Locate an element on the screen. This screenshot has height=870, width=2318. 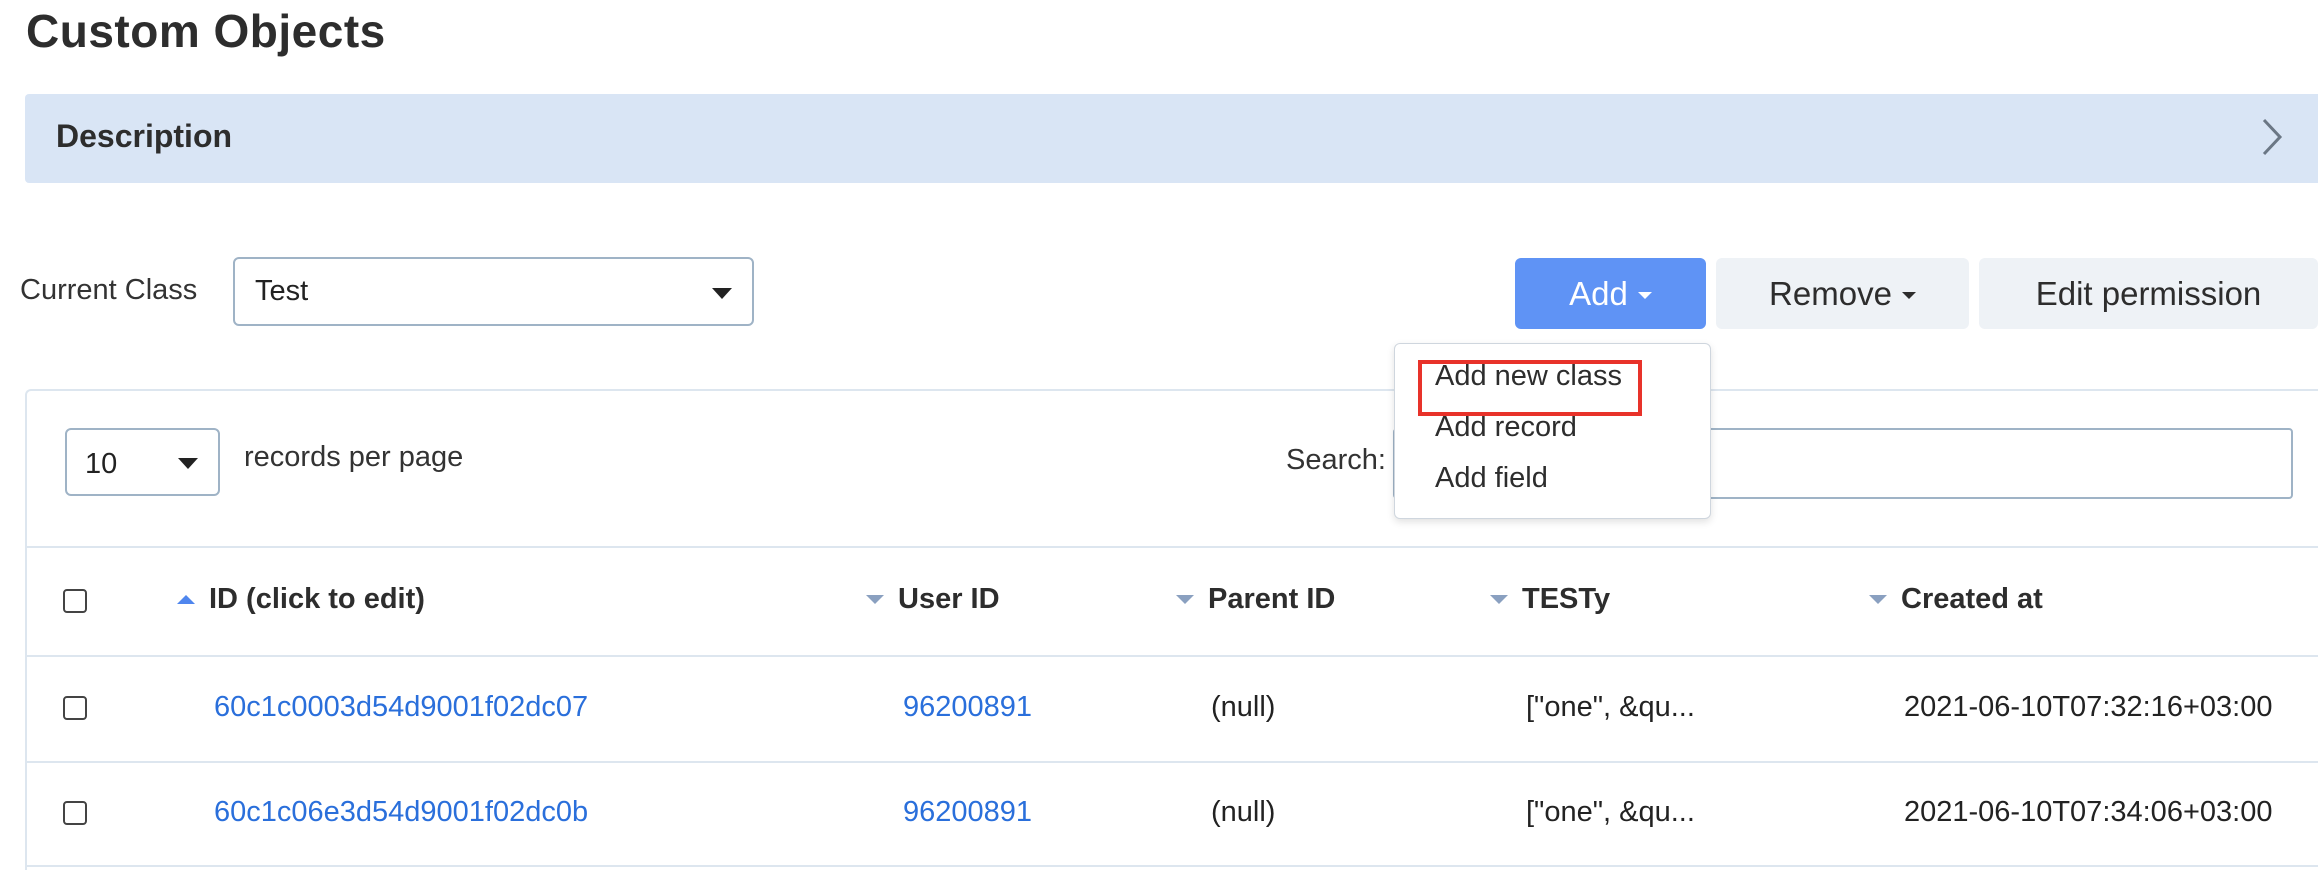
records-per-page-value: 10 is located at coordinates (101, 464).